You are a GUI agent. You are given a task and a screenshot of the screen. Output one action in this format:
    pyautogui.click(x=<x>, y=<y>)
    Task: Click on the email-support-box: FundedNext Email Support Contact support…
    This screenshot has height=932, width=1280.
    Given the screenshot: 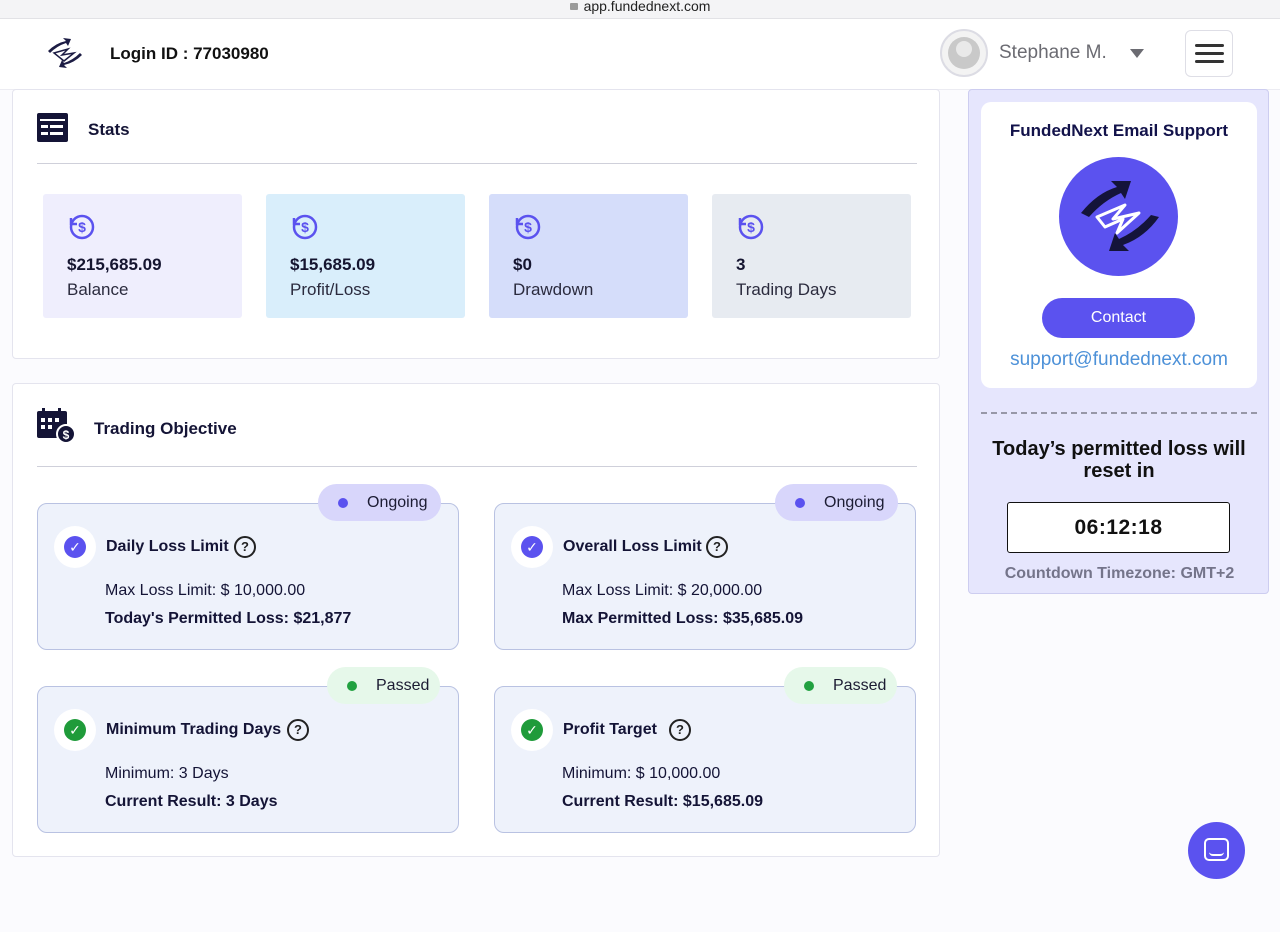 What is the action you would take?
    pyautogui.click(x=1119, y=245)
    